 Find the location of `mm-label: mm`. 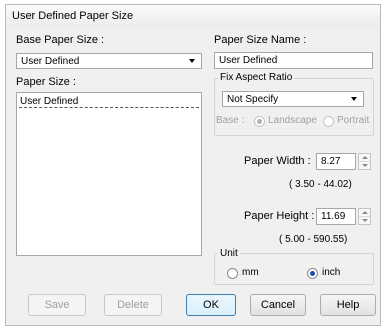

mm-label: mm is located at coordinates (250, 272).